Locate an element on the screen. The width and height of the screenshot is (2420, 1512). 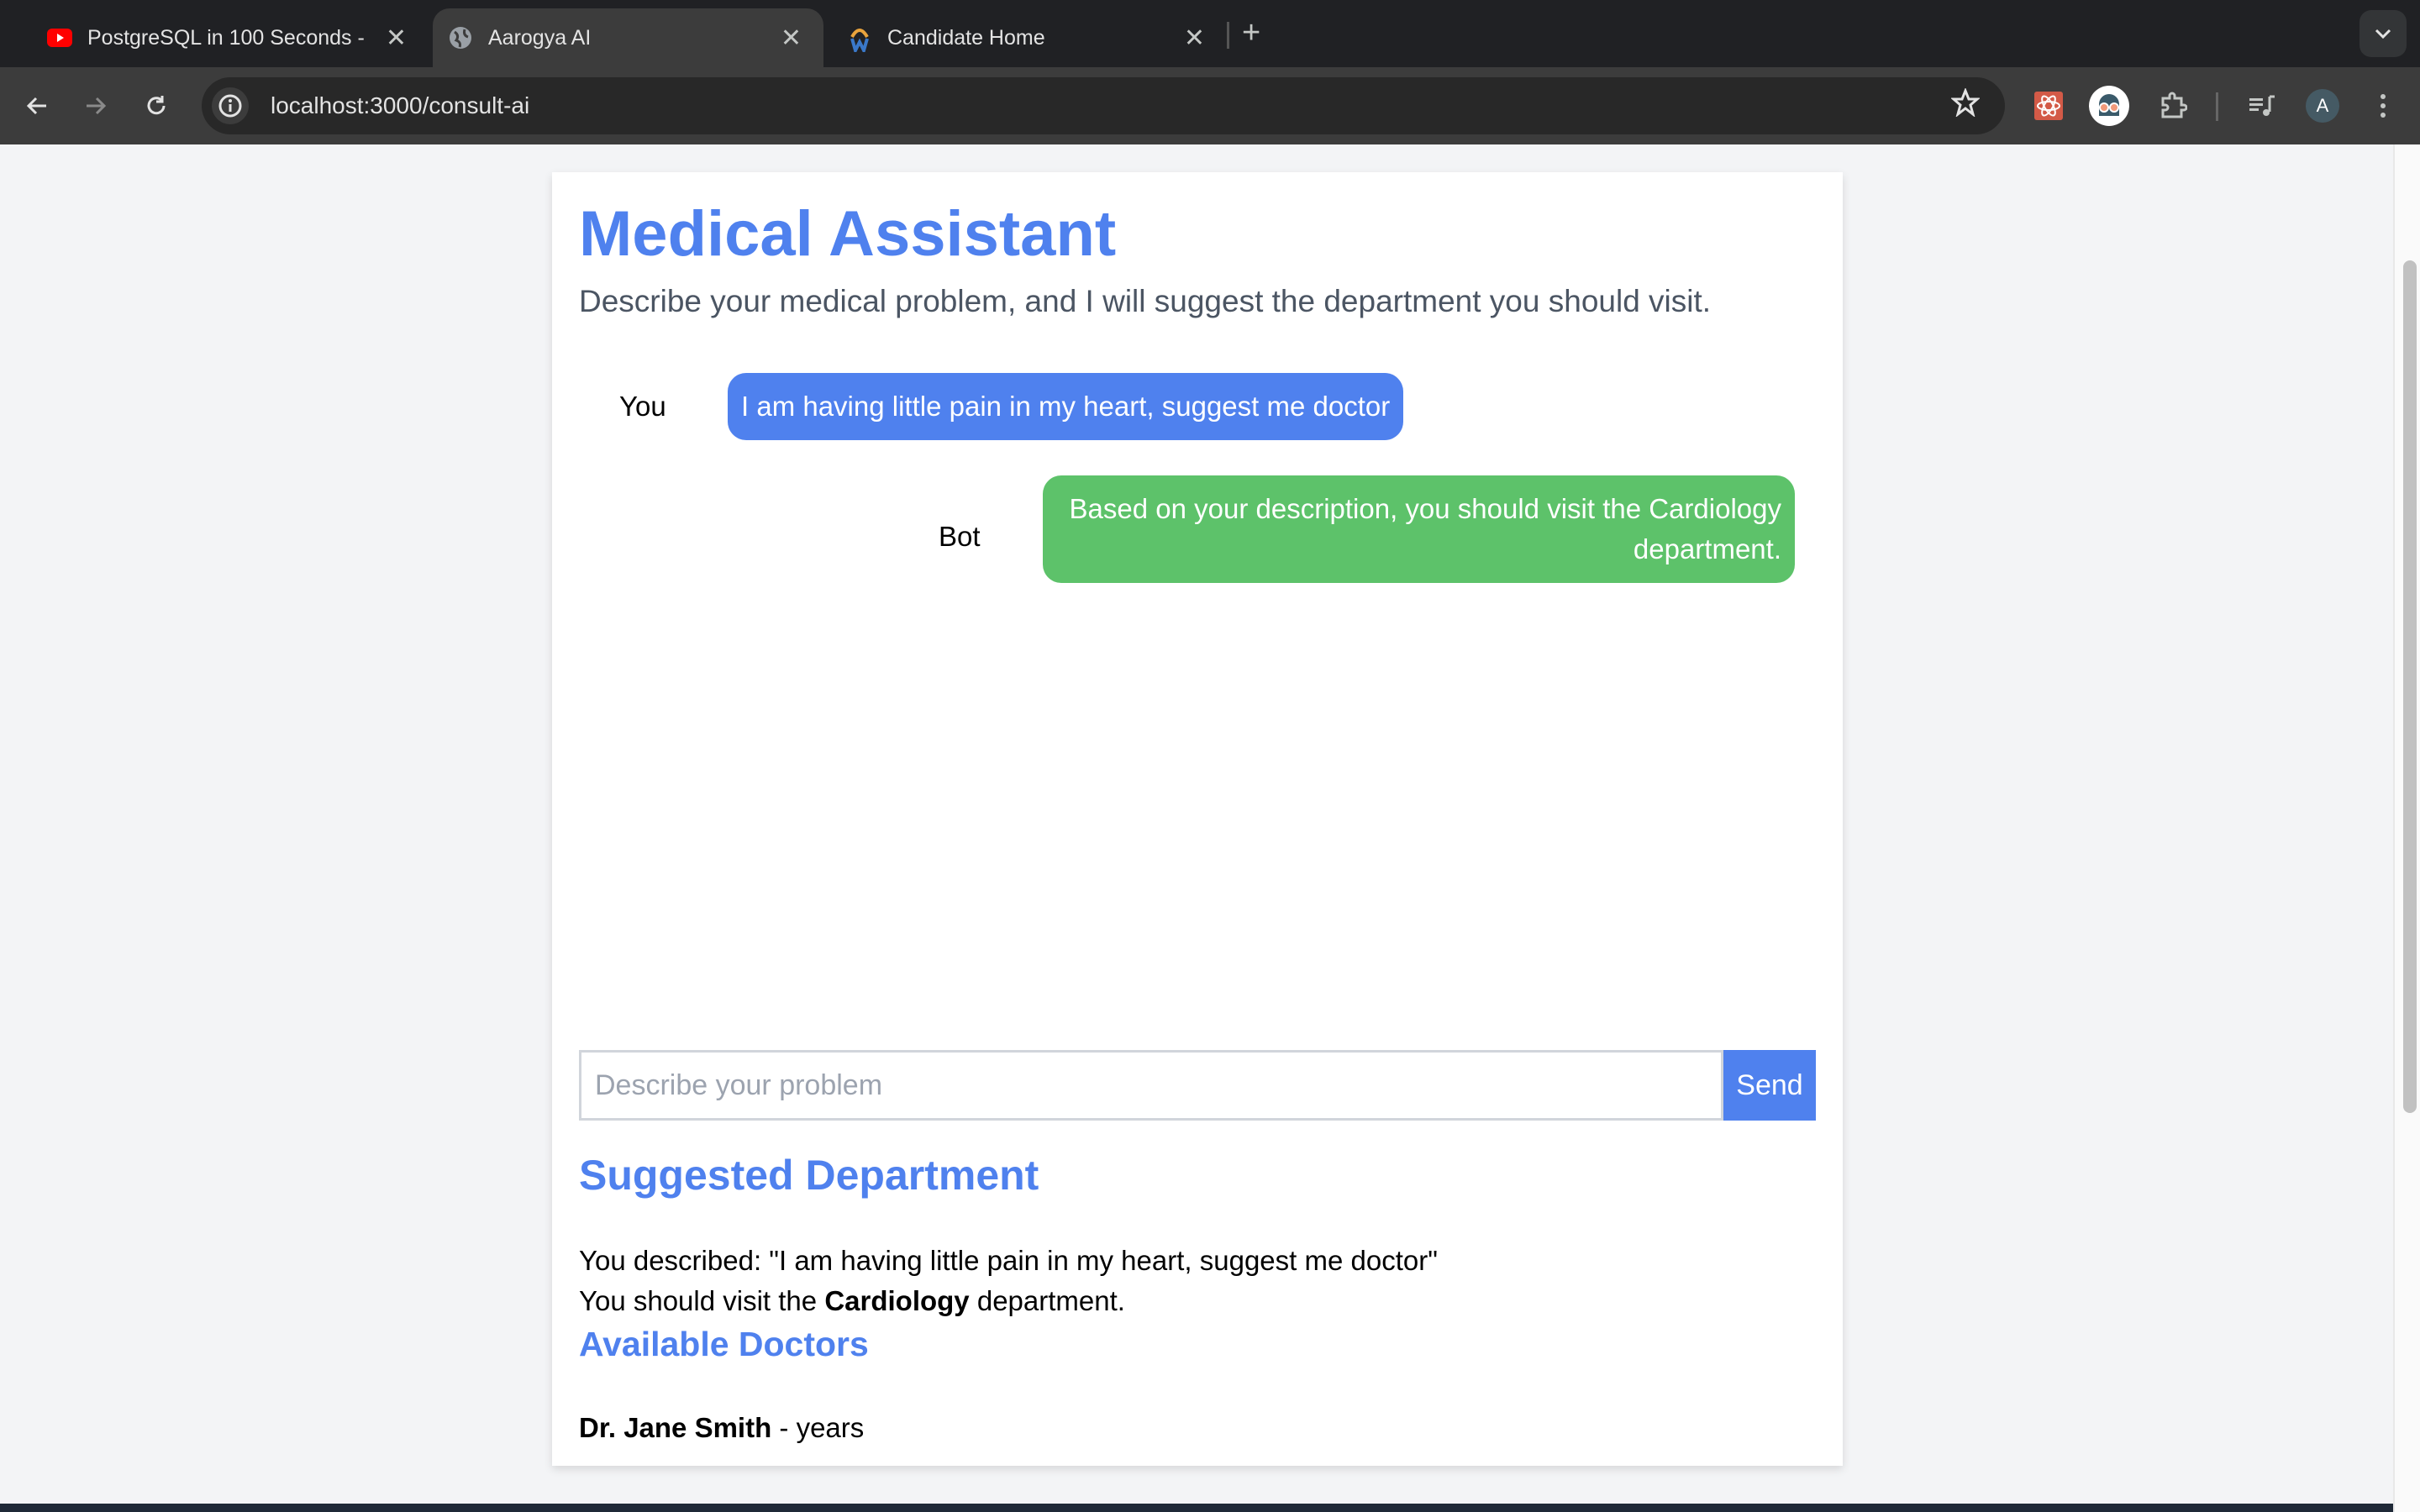
forward-button is located at coordinates (96, 106).